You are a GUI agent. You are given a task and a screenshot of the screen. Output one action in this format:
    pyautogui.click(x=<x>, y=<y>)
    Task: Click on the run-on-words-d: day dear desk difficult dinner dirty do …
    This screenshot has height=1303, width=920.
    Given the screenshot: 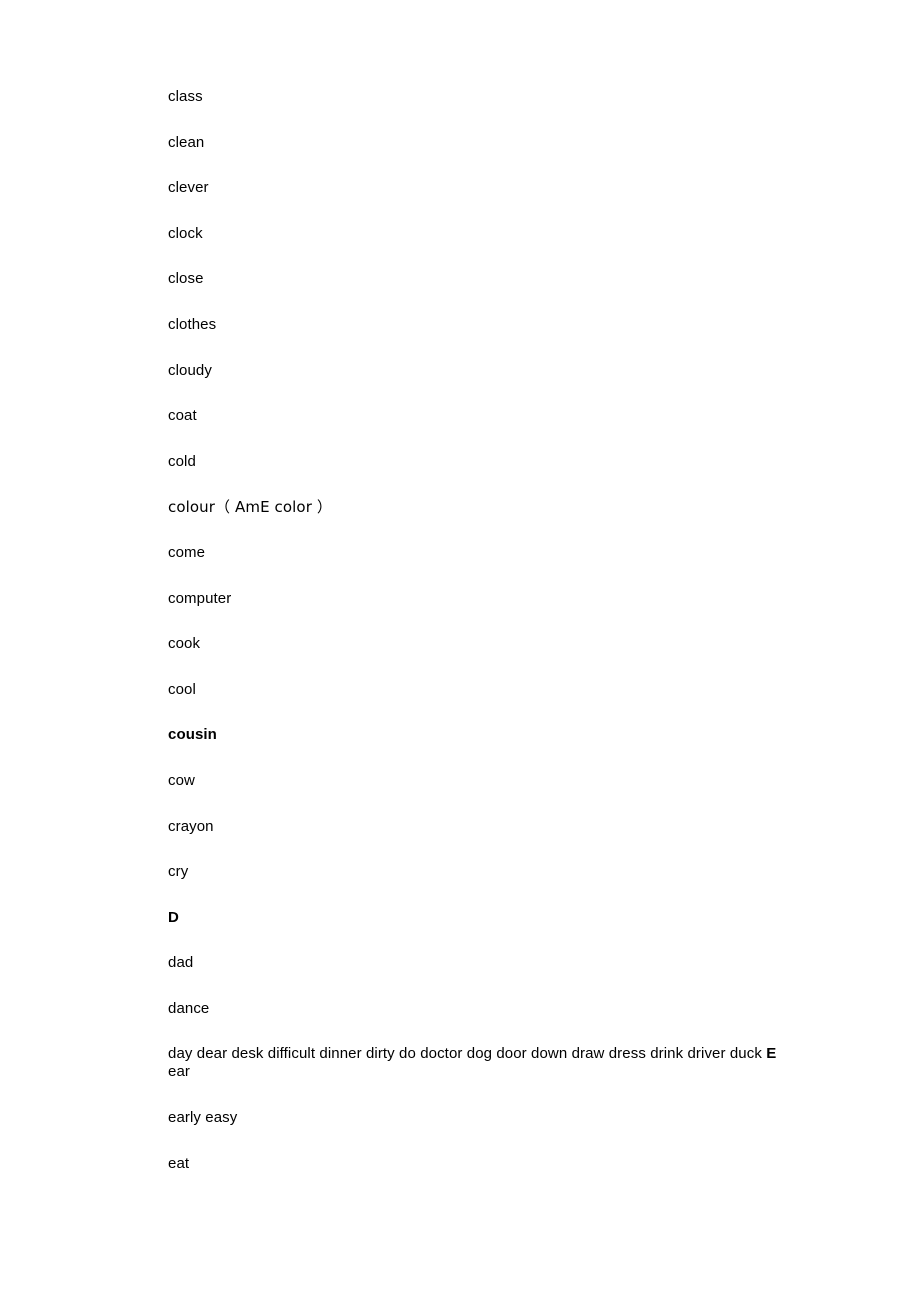 What is the action you would take?
    pyautogui.click(x=467, y=1054)
    